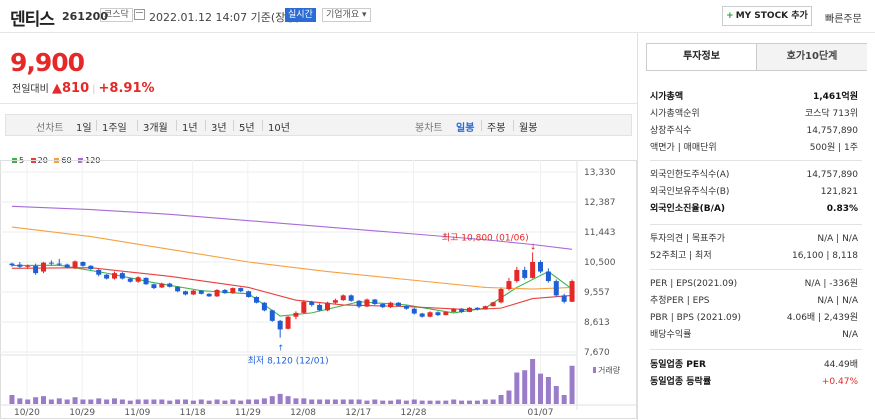  I want to click on period-5y: 5년, so click(247, 126).